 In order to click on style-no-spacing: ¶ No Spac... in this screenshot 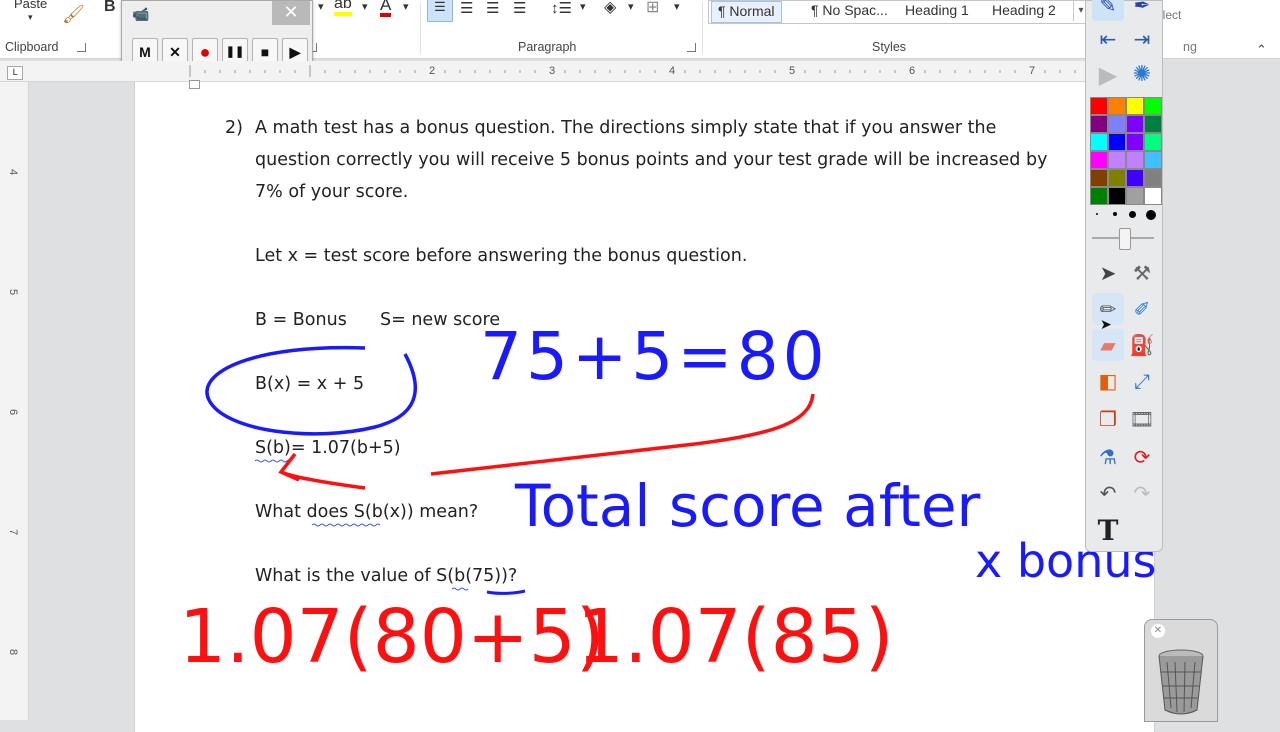, I will do `click(849, 11)`.